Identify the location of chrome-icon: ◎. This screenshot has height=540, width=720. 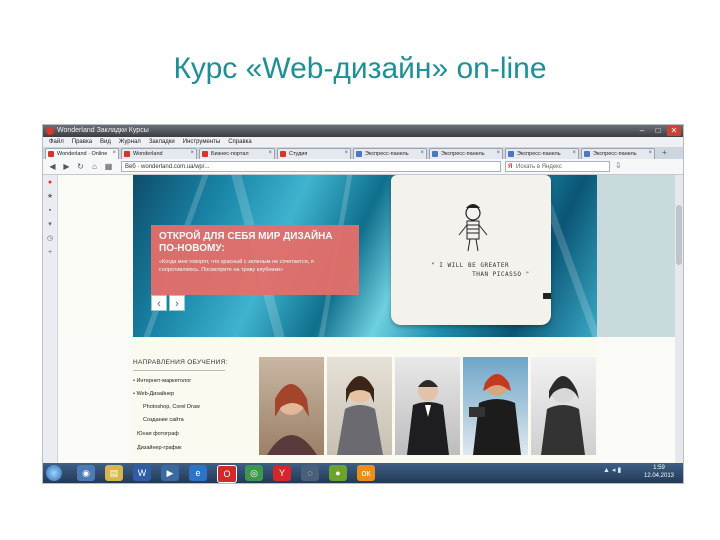
(254, 473).